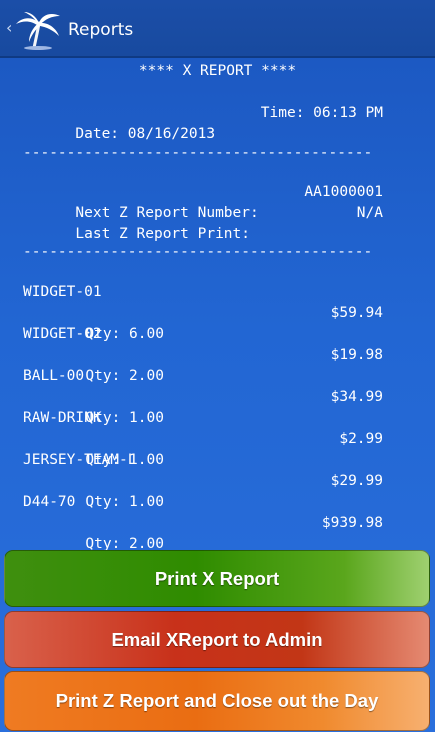 This screenshot has height=732, width=435. What do you see at coordinates (62, 418) in the screenshot?
I see `item-name: RAW-DRINK` at bounding box center [62, 418].